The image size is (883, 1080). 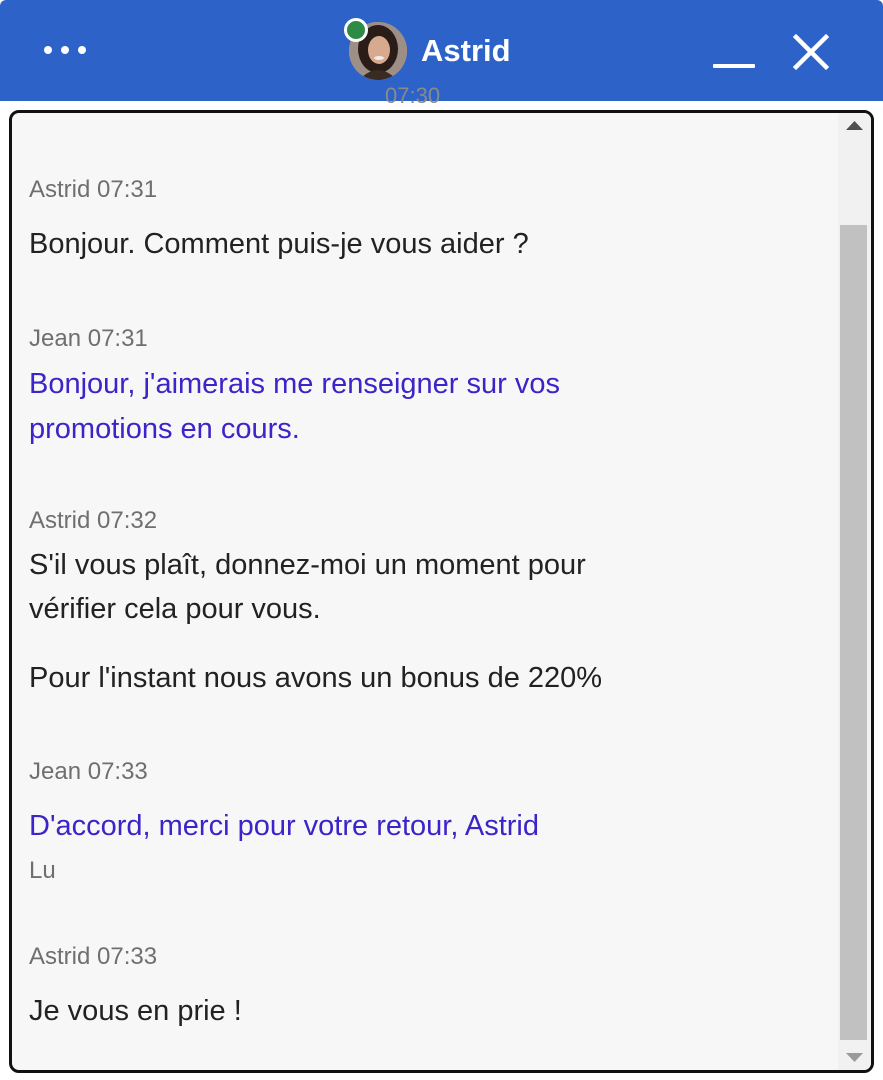 I want to click on scrolled-timestamp: 07:30, so click(x=413, y=94).